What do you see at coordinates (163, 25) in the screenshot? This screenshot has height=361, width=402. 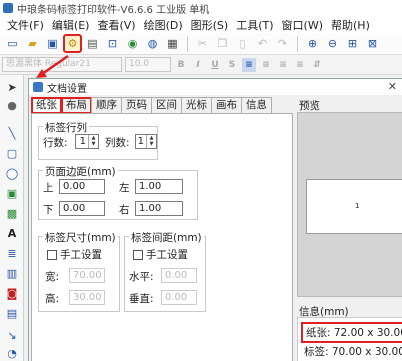 I see `menu-draw: 绘图(D)` at bounding box center [163, 25].